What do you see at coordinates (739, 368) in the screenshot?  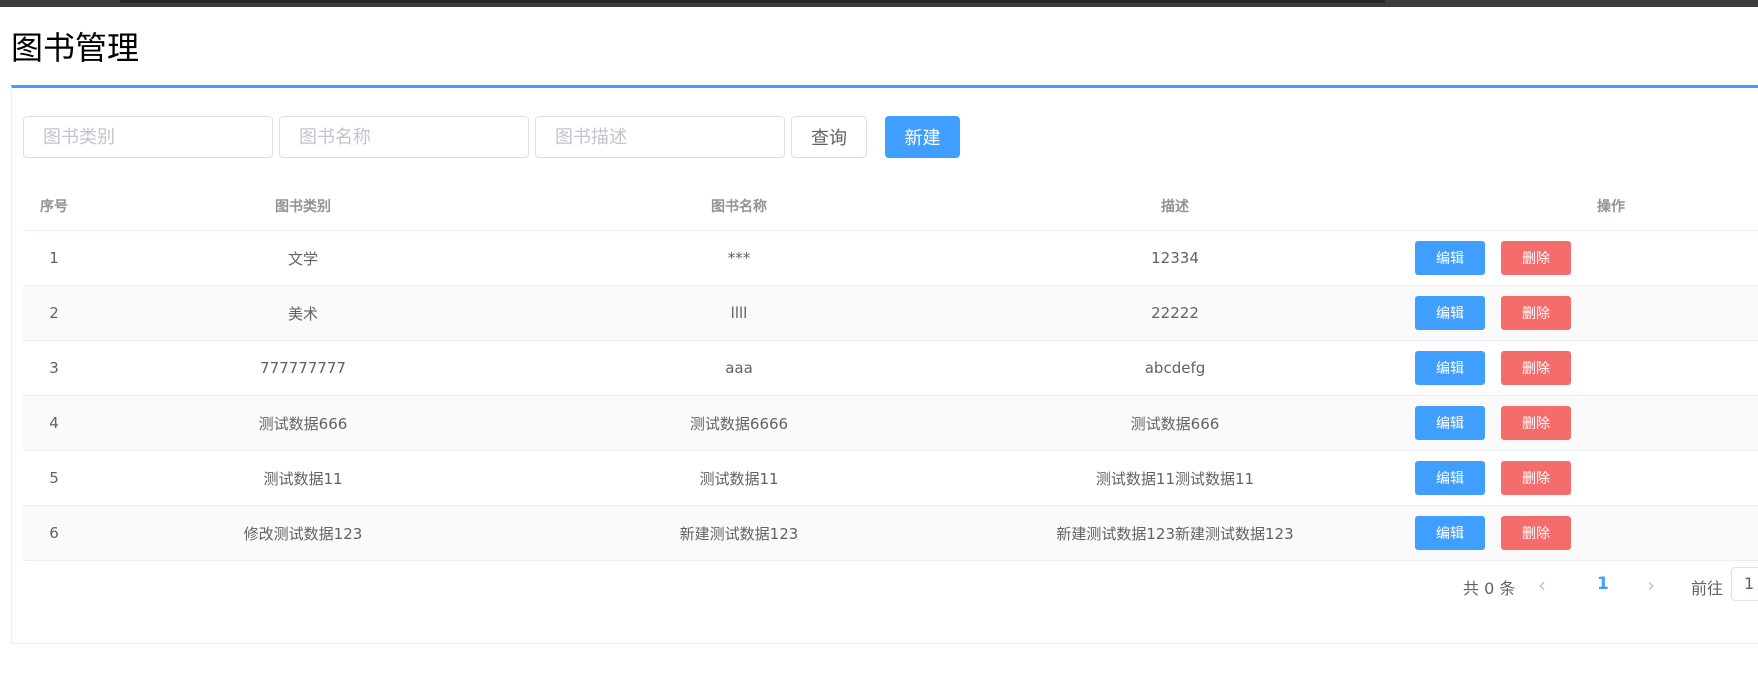 I see `row-name: aaa` at bounding box center [739, 368].